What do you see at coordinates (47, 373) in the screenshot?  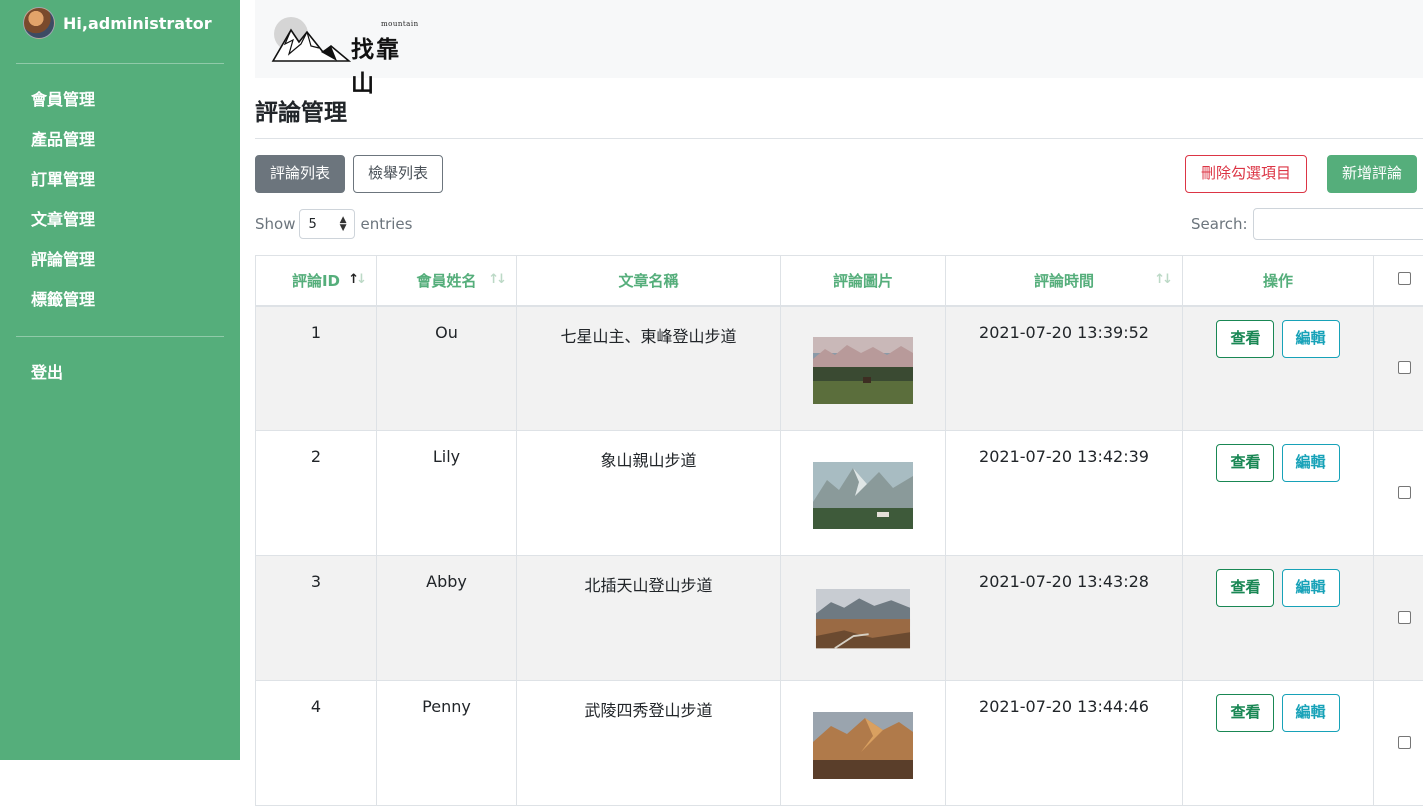 I see `logout-link: 登出` at bounding box center [47, 373].